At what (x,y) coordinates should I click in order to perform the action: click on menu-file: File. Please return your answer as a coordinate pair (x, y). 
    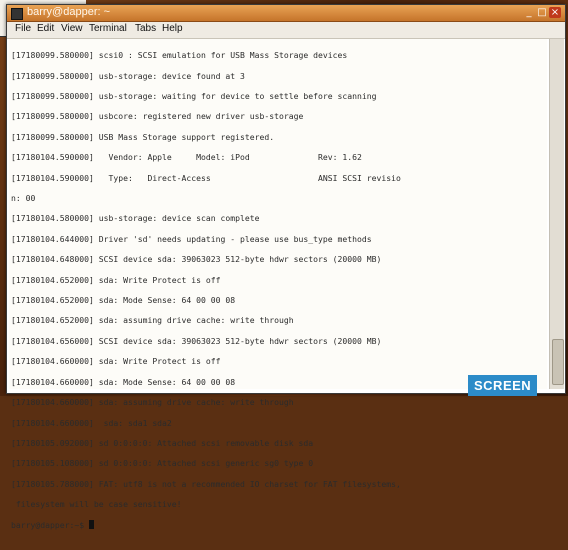
    Looking at the image, I should click on (23, 28).